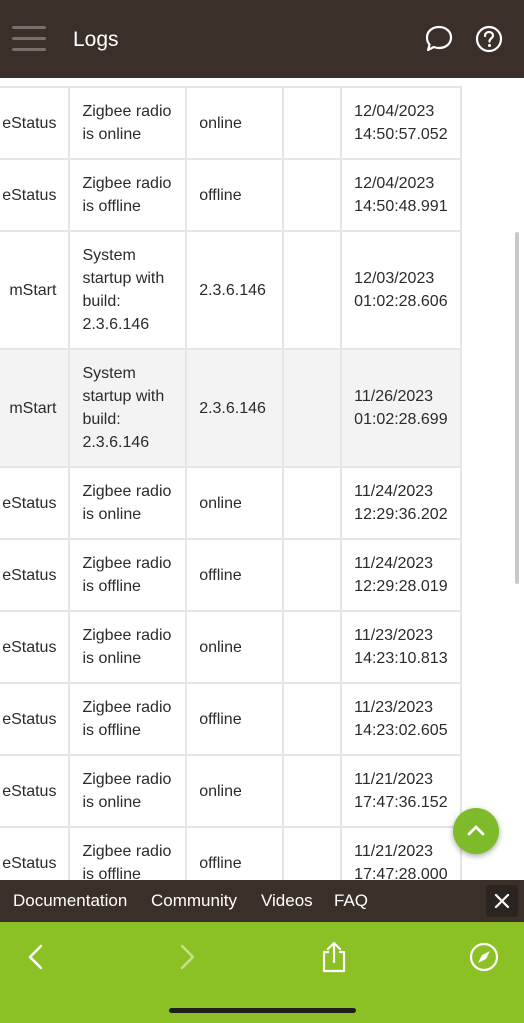 The height and width of the screenshot is (1023, 524). I want to click on log-time-cell: 11/26/2023 01:02:28.699, so click(401, 408).